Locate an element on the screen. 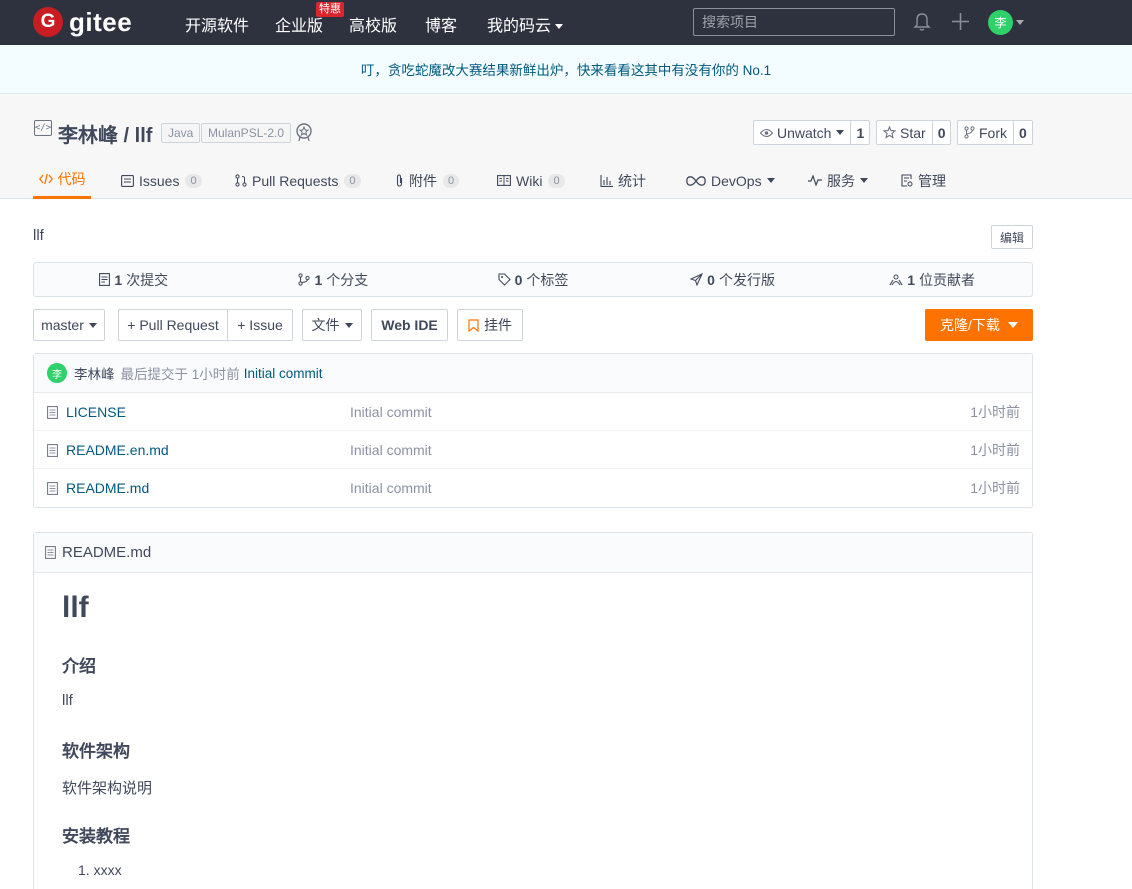  search-input is located at coordinates (794, 22).